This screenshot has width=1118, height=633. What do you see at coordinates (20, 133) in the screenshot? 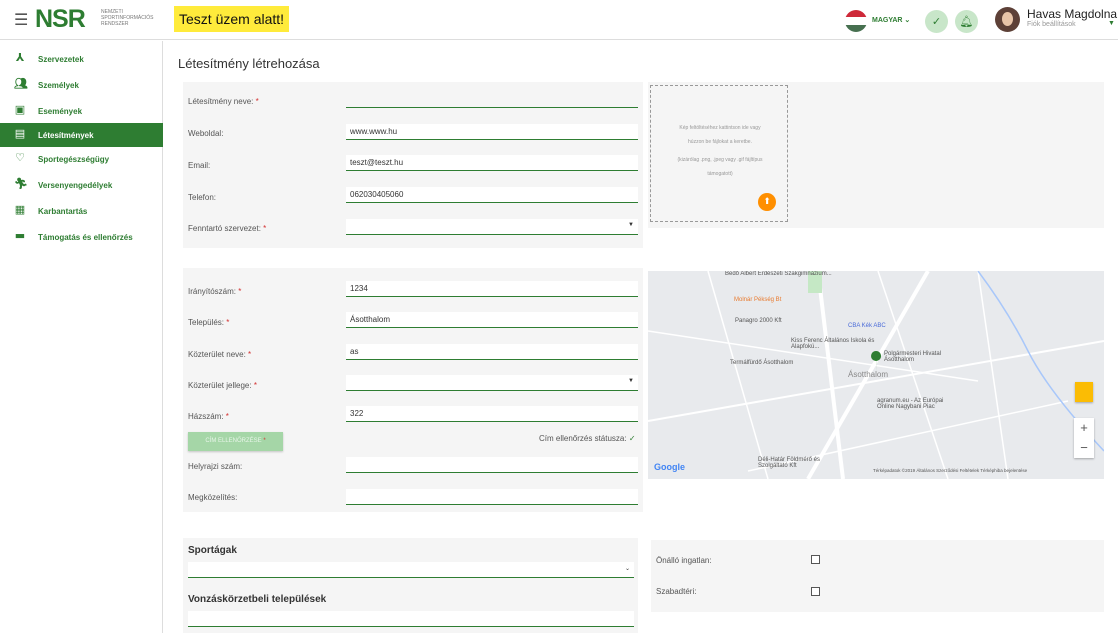
I see `building-icon: ▤` at bounding box center [20, 133].